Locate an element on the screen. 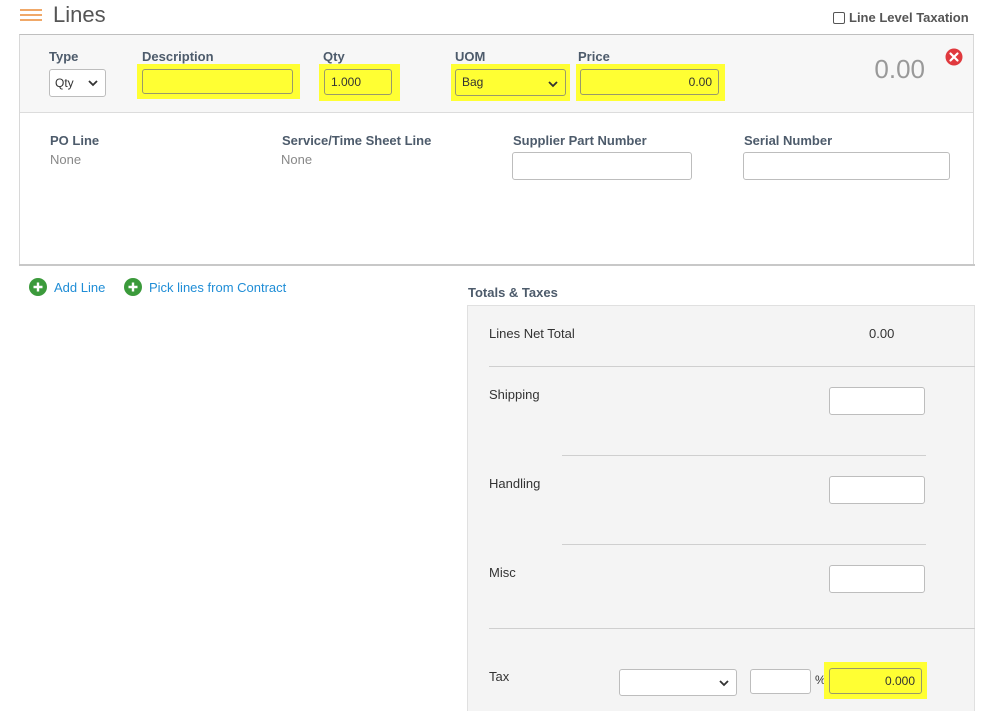 The width and height of the screenshot is (994, 711). lines-section-title: Lines is located at coordinates (79, 14).